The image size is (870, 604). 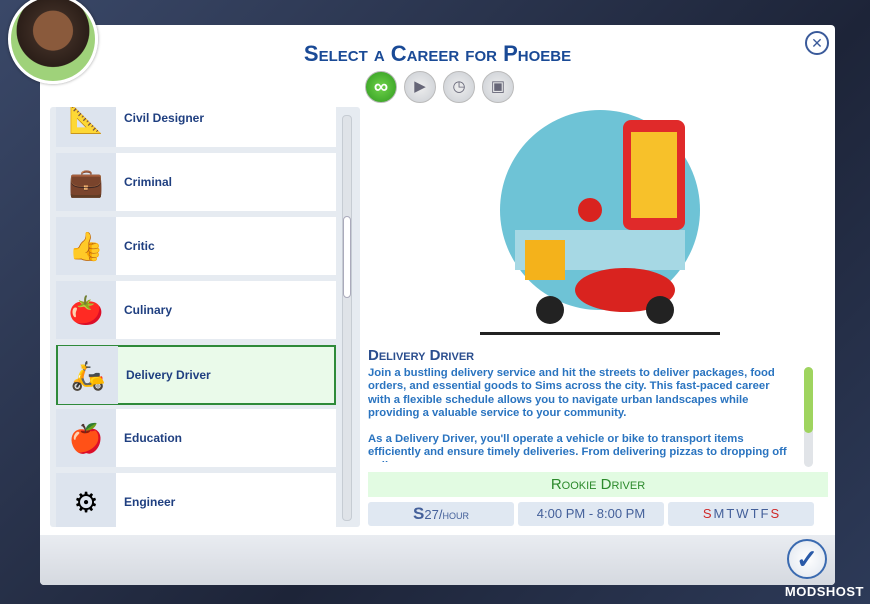 I want to click on career-item: 🍎 Education, so click(x=196, y=438).